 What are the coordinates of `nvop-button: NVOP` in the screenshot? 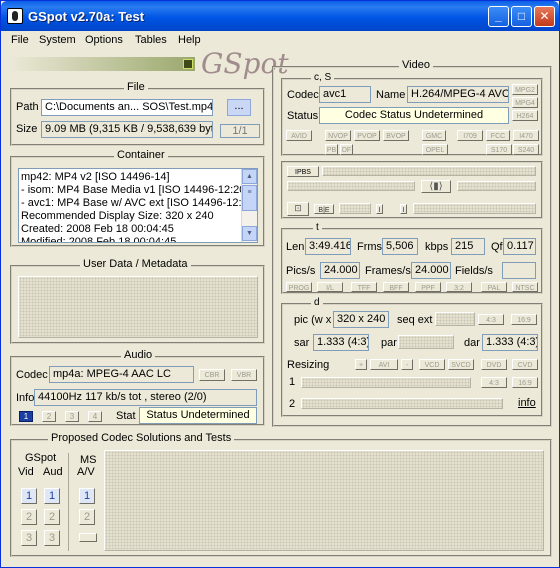 It's located at (338, 135).